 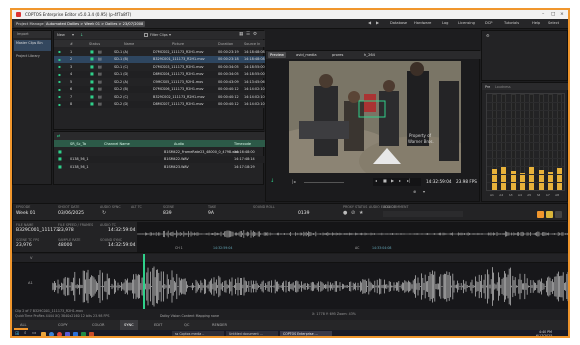 I want to click on menu-tutorials: Tutorials, so click(x=511, y=23).